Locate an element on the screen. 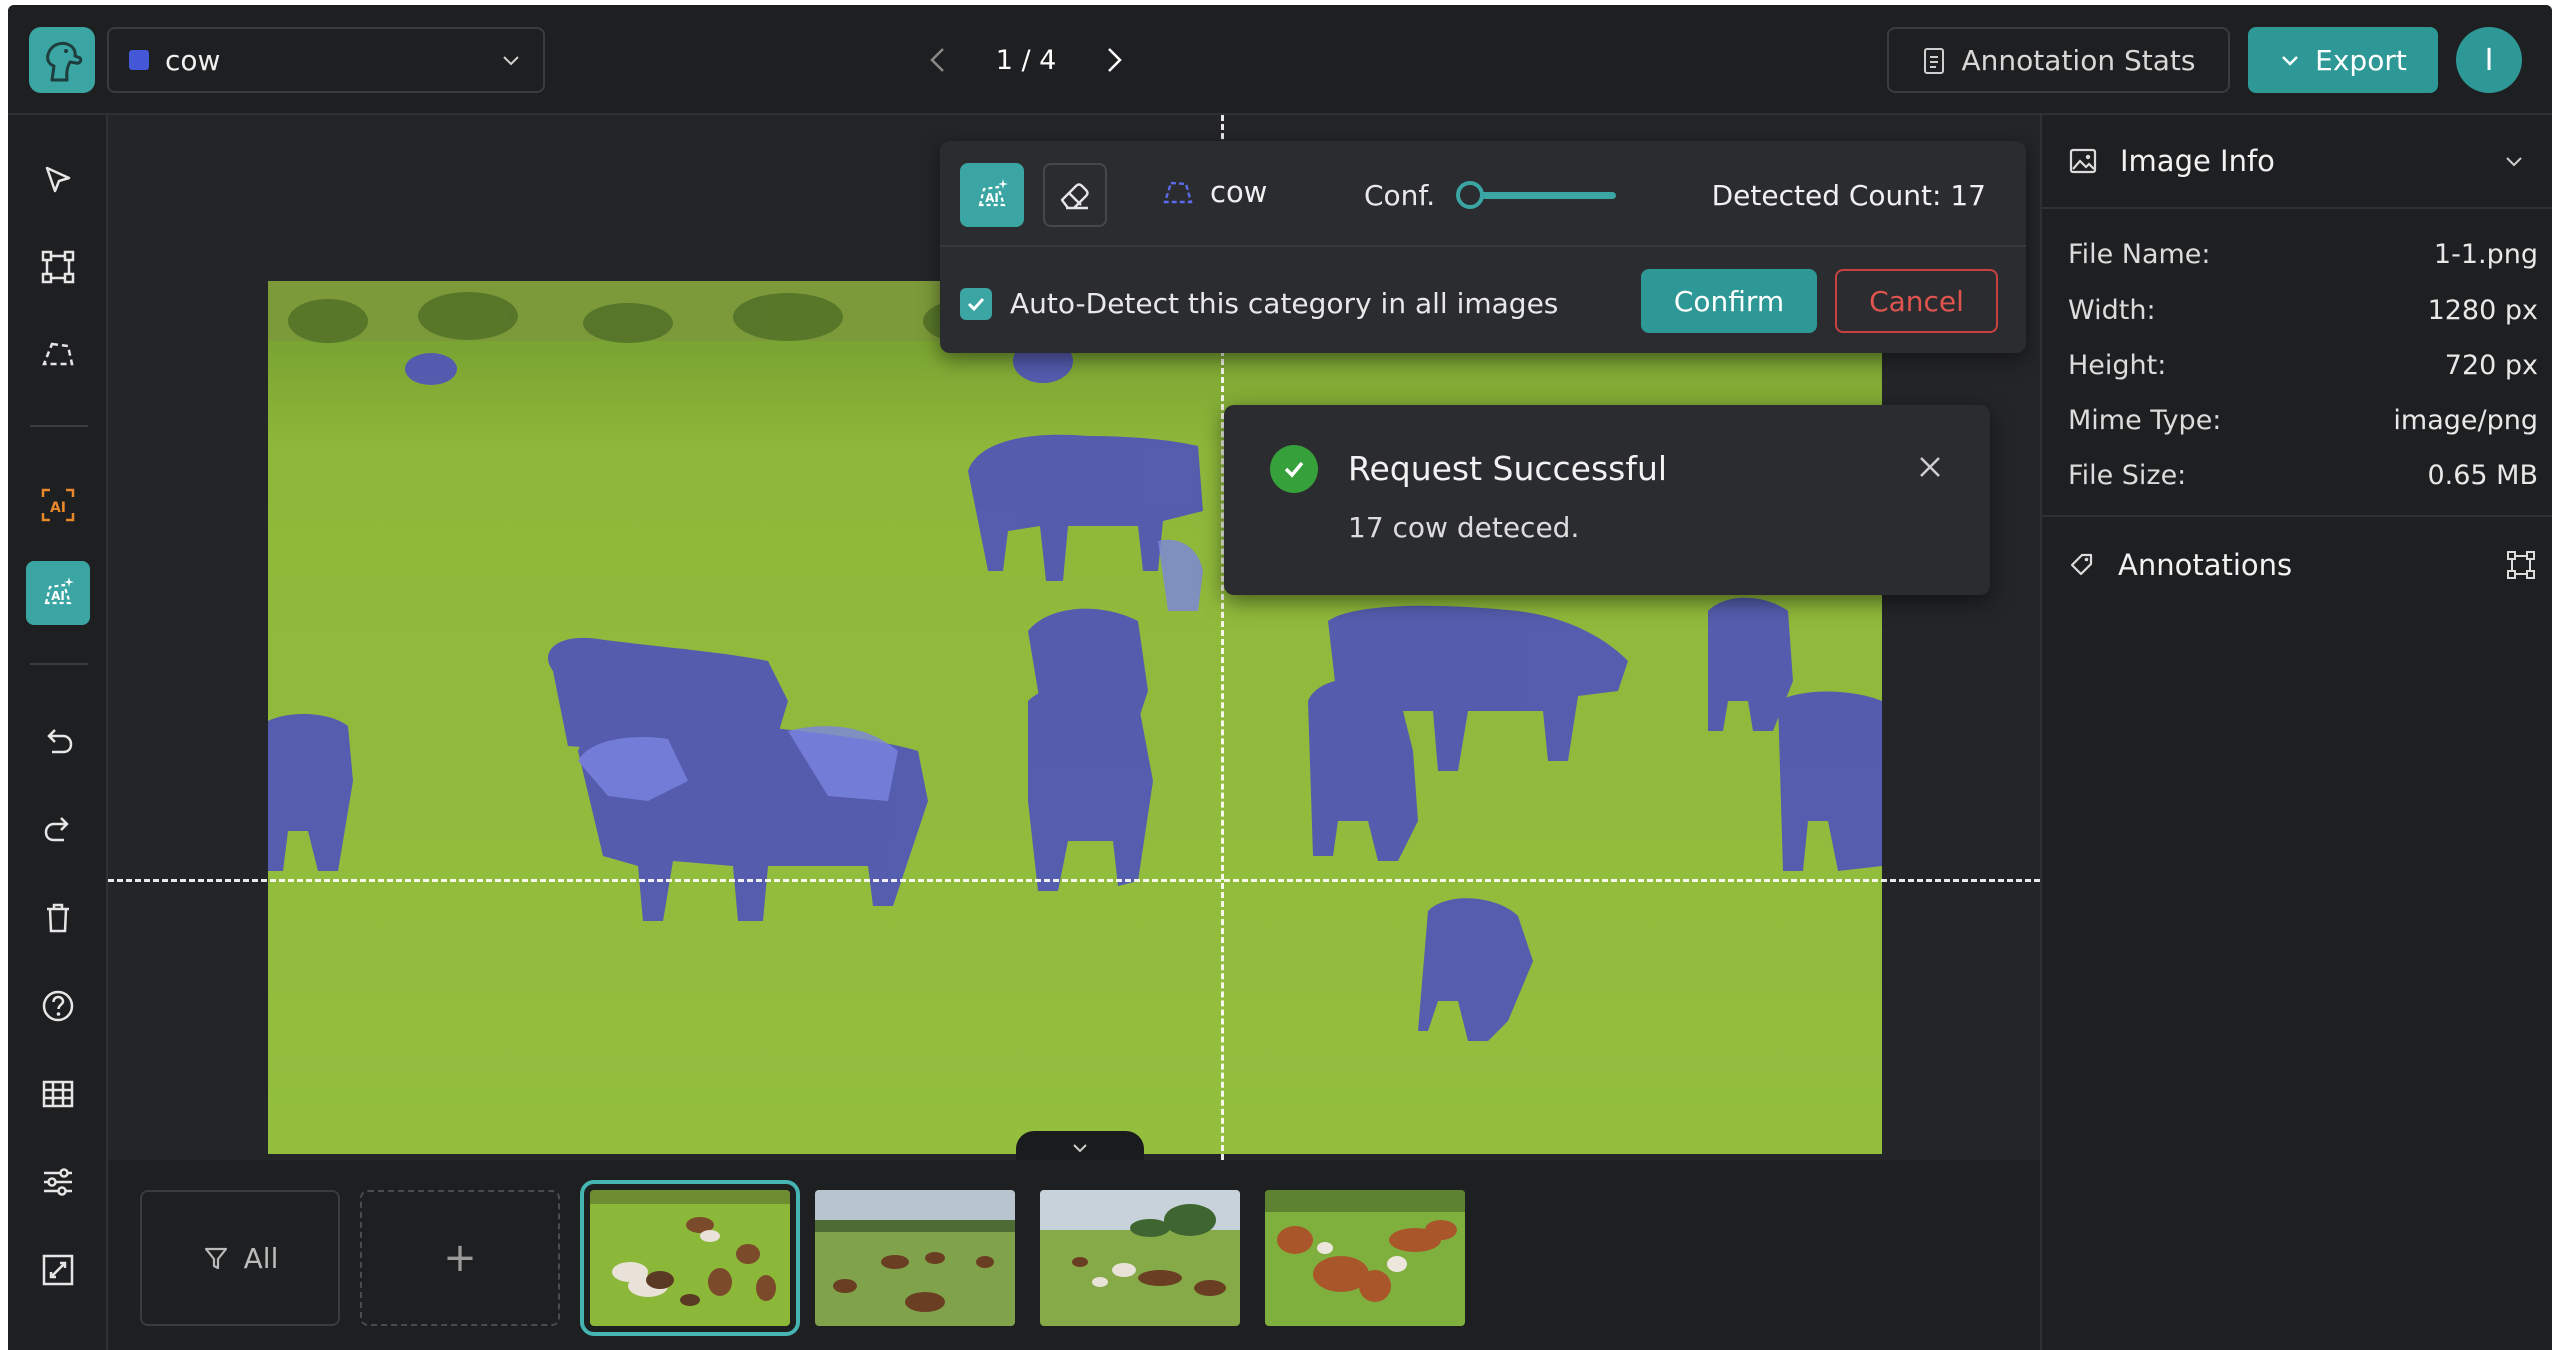 Image resolution: width=2560 pixels, height=1350 pixels. close-icon is located at coordinates (1930, 467).